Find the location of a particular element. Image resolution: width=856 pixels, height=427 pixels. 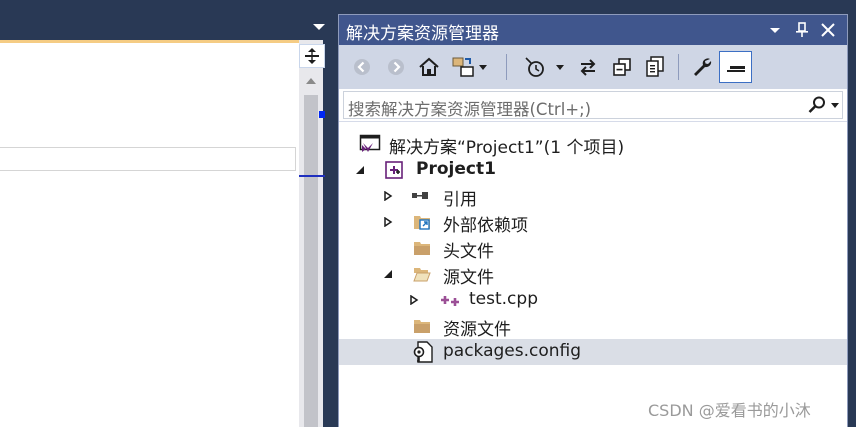

sync-icon is located at coordinates (588, 67).